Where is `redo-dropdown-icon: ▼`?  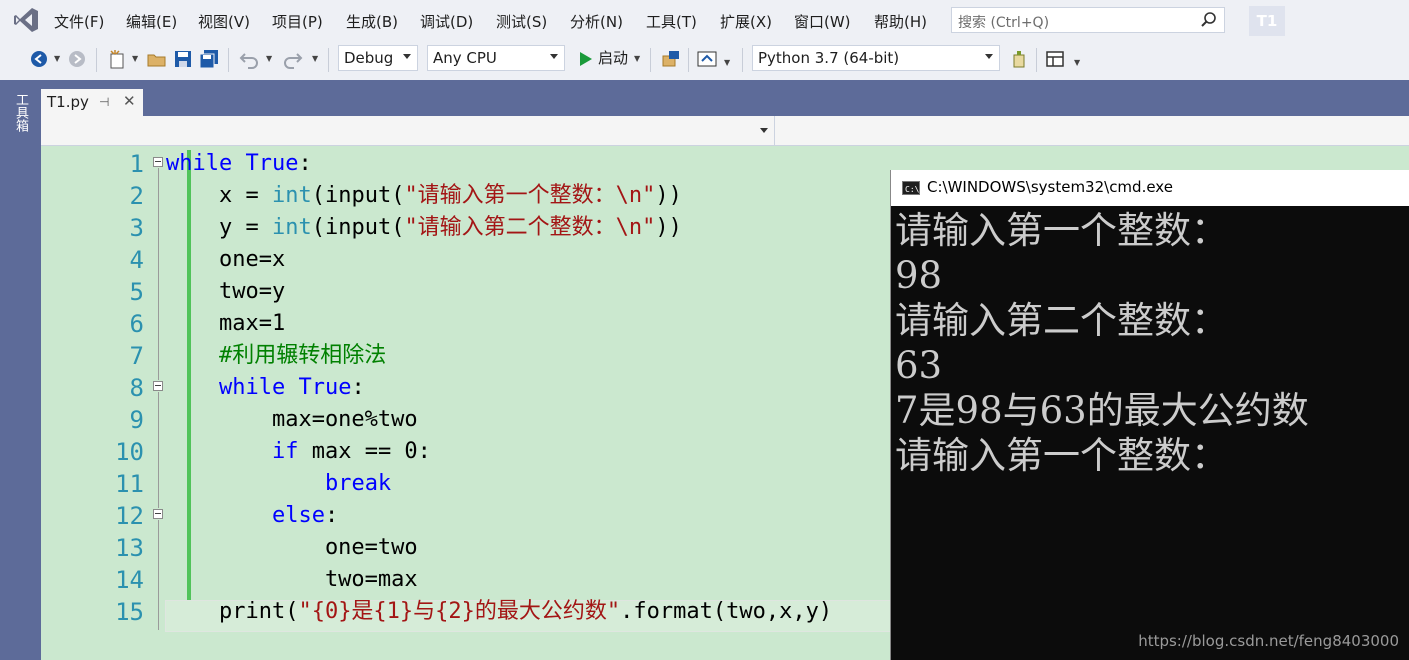
redo-dropdown-icon: ▼ is located at coordinates (315, 58).